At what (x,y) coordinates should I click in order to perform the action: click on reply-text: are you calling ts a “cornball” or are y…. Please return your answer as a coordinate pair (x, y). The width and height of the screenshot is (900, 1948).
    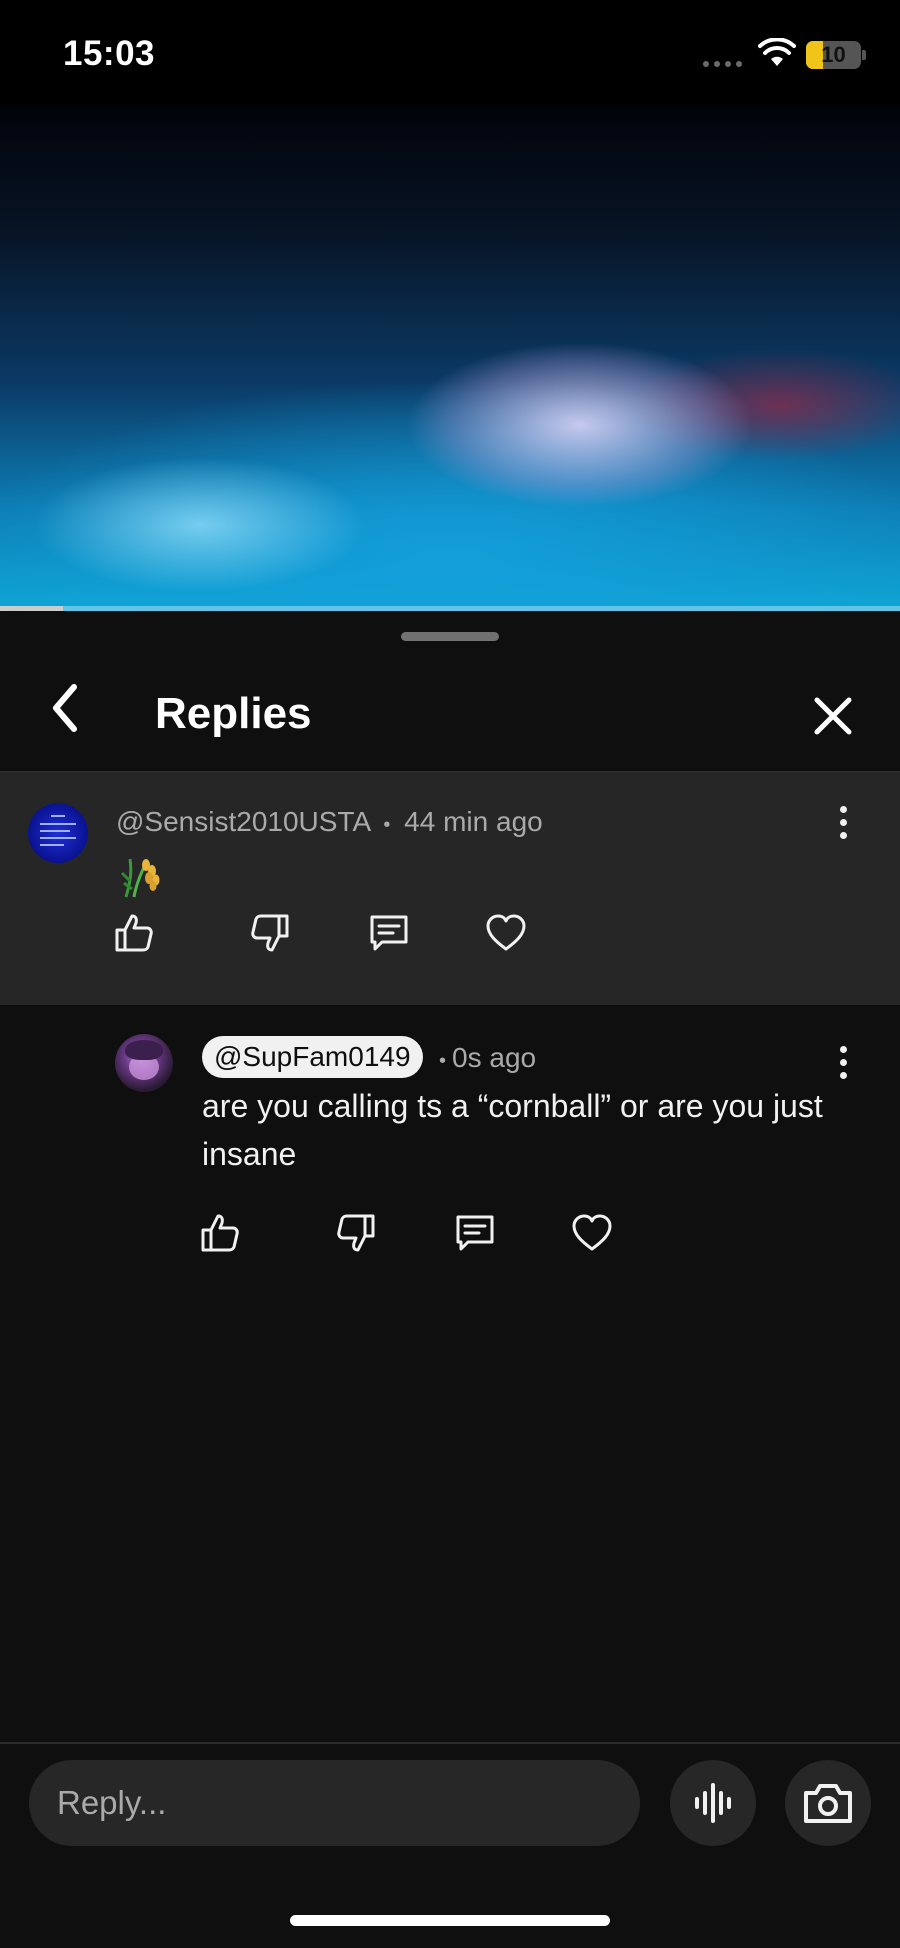
    Looking at the image, I should click on (512, 1130).